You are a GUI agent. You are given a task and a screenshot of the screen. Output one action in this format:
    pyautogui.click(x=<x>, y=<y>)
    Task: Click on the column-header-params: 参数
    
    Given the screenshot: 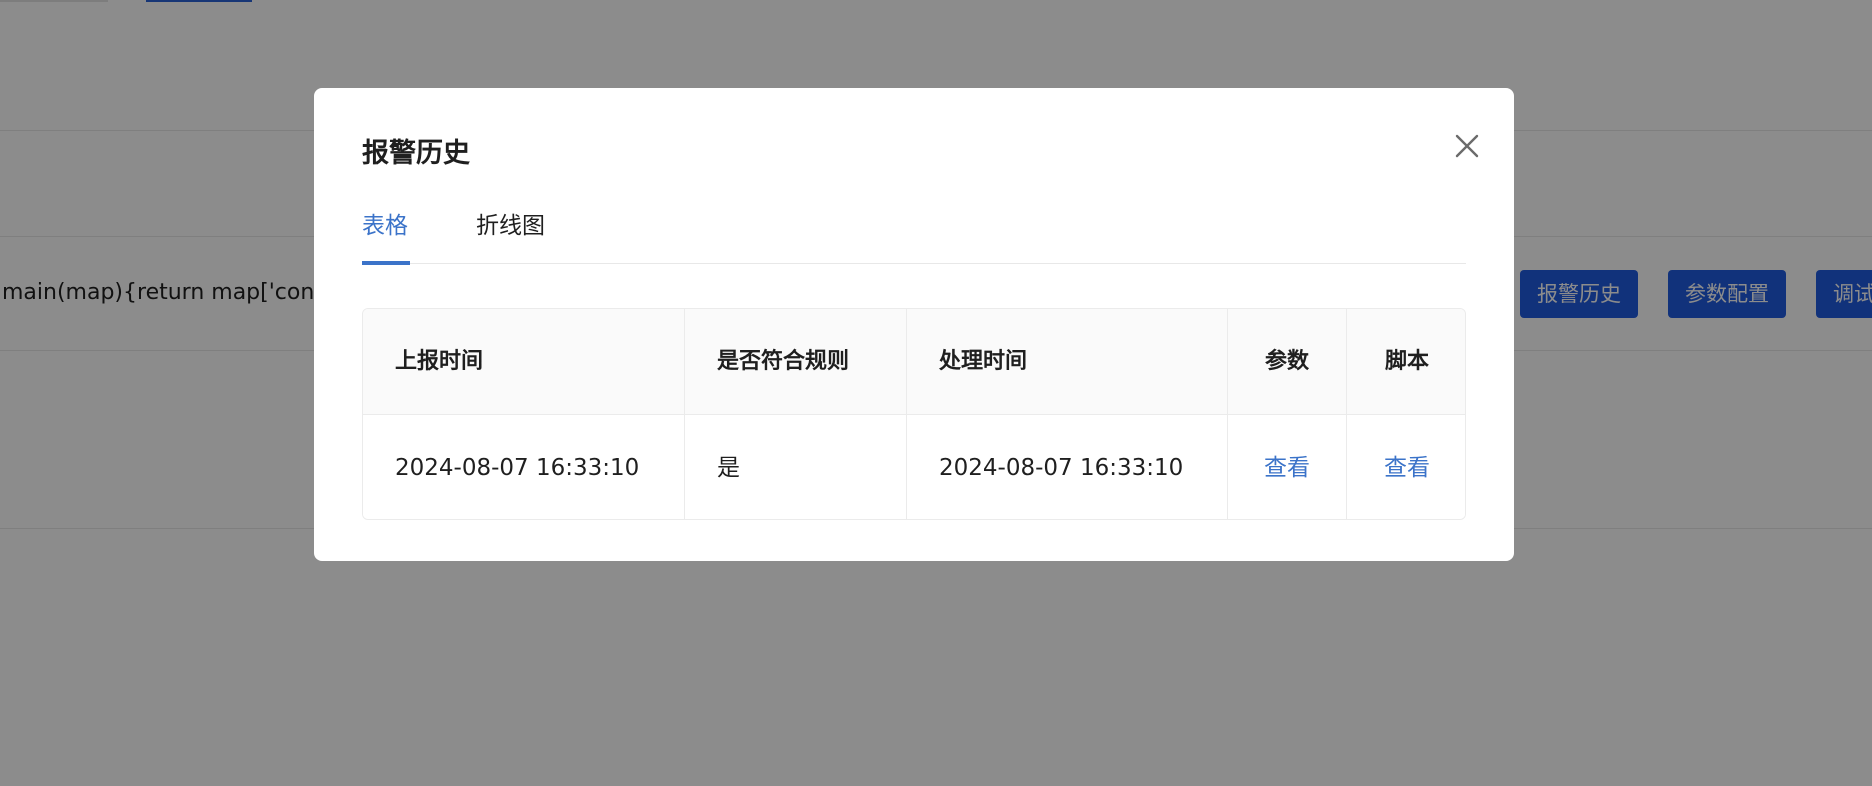 What is the action you would take?
    pyautogui.click(x=1287, y=362)
    